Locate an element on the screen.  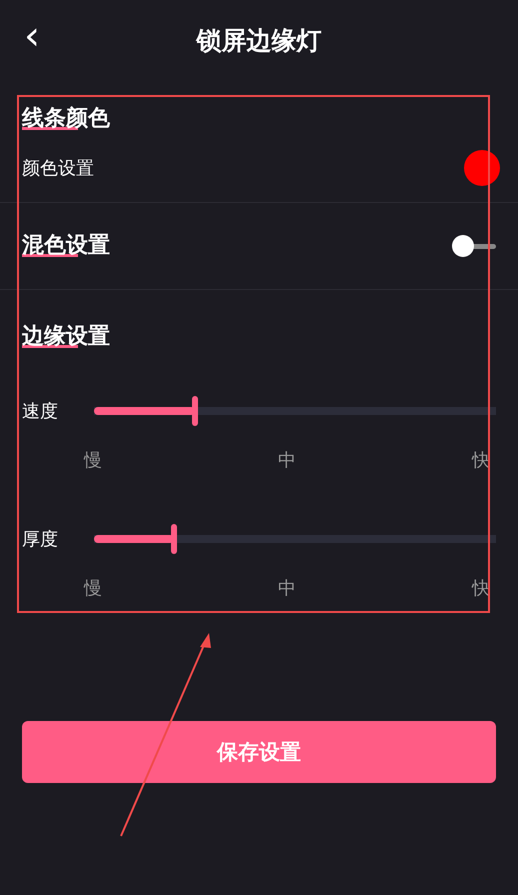
slider-label: 速度 is located at coordinates (40, 411).